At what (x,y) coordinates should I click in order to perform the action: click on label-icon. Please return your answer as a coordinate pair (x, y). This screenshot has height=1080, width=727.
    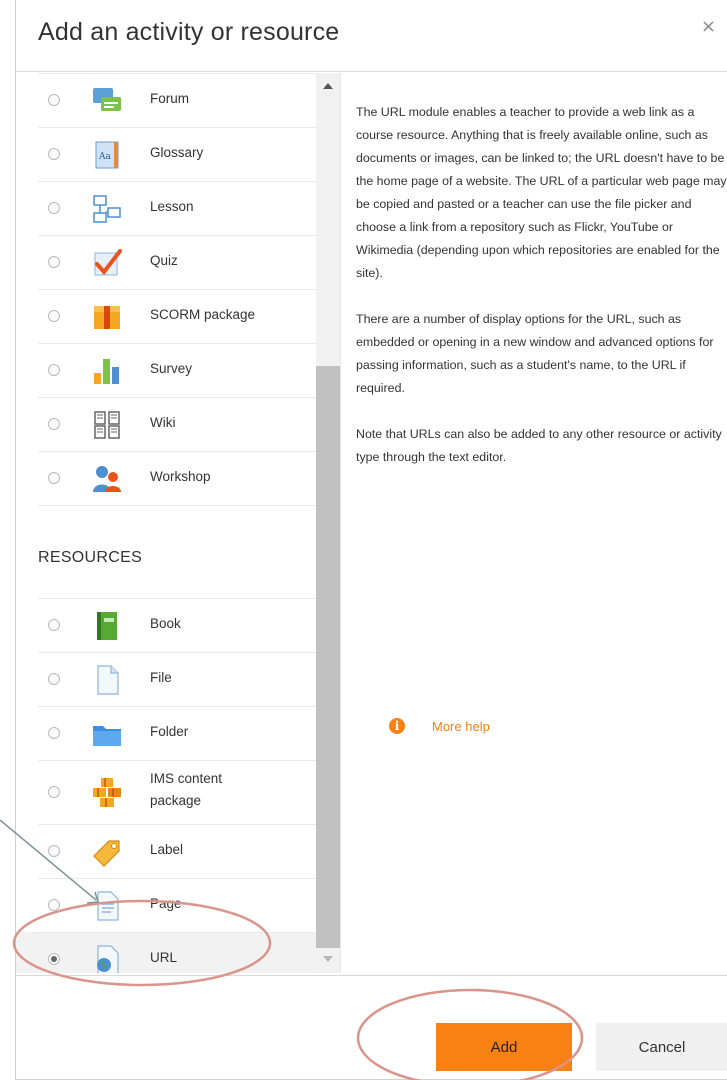
    Looking at the image, I should click on (106, 853).